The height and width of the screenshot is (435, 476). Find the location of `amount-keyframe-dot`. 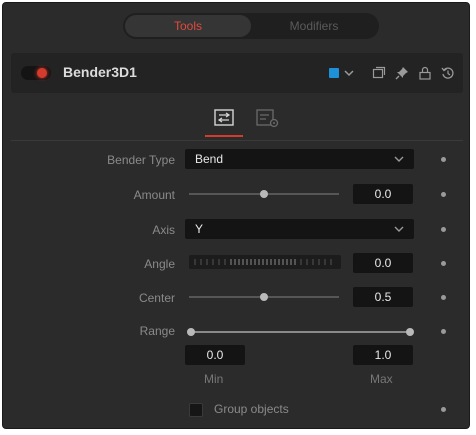

amount-keyframe-dot is located at coordinates (443, 194).